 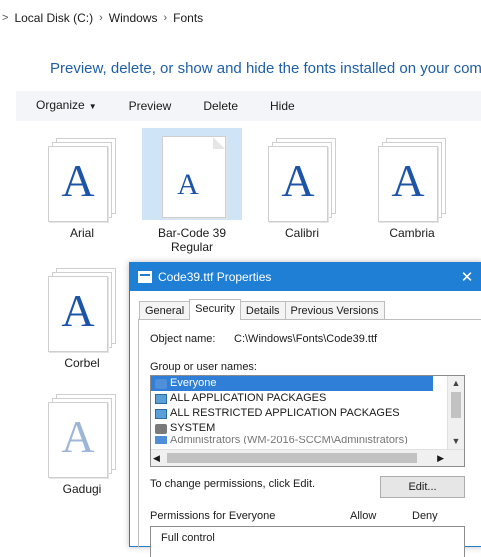 What do you see at coordinates (220, 106) in the screenshot?
I see `delete-button: Delete` at bounding box center [220, 106].